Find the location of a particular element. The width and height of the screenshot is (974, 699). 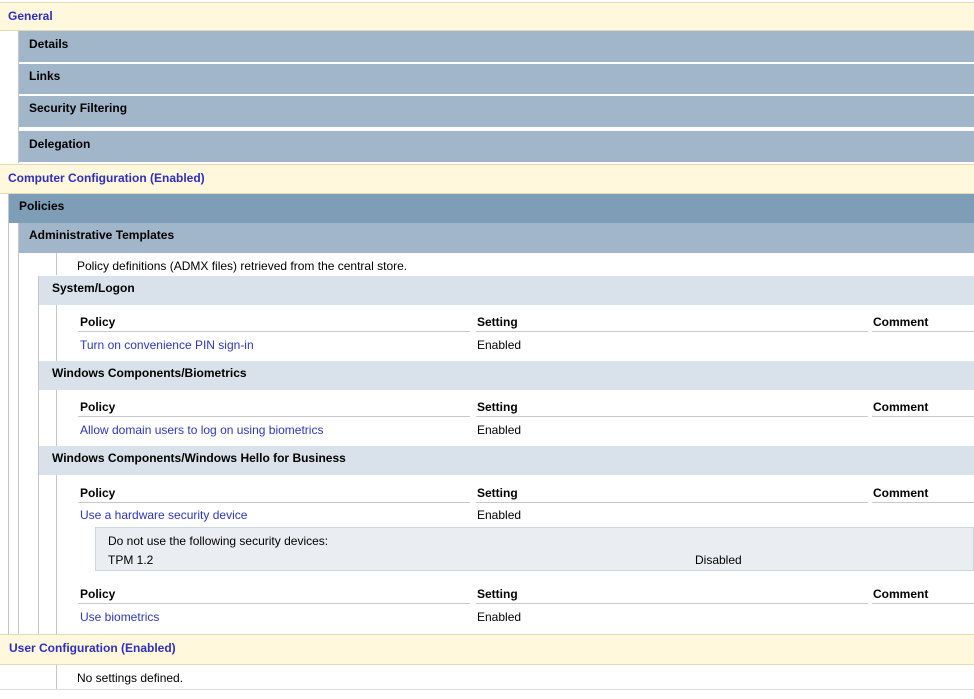

policy-link: Turn on convenience PIN sign-in is located at coordinates (167, 345).